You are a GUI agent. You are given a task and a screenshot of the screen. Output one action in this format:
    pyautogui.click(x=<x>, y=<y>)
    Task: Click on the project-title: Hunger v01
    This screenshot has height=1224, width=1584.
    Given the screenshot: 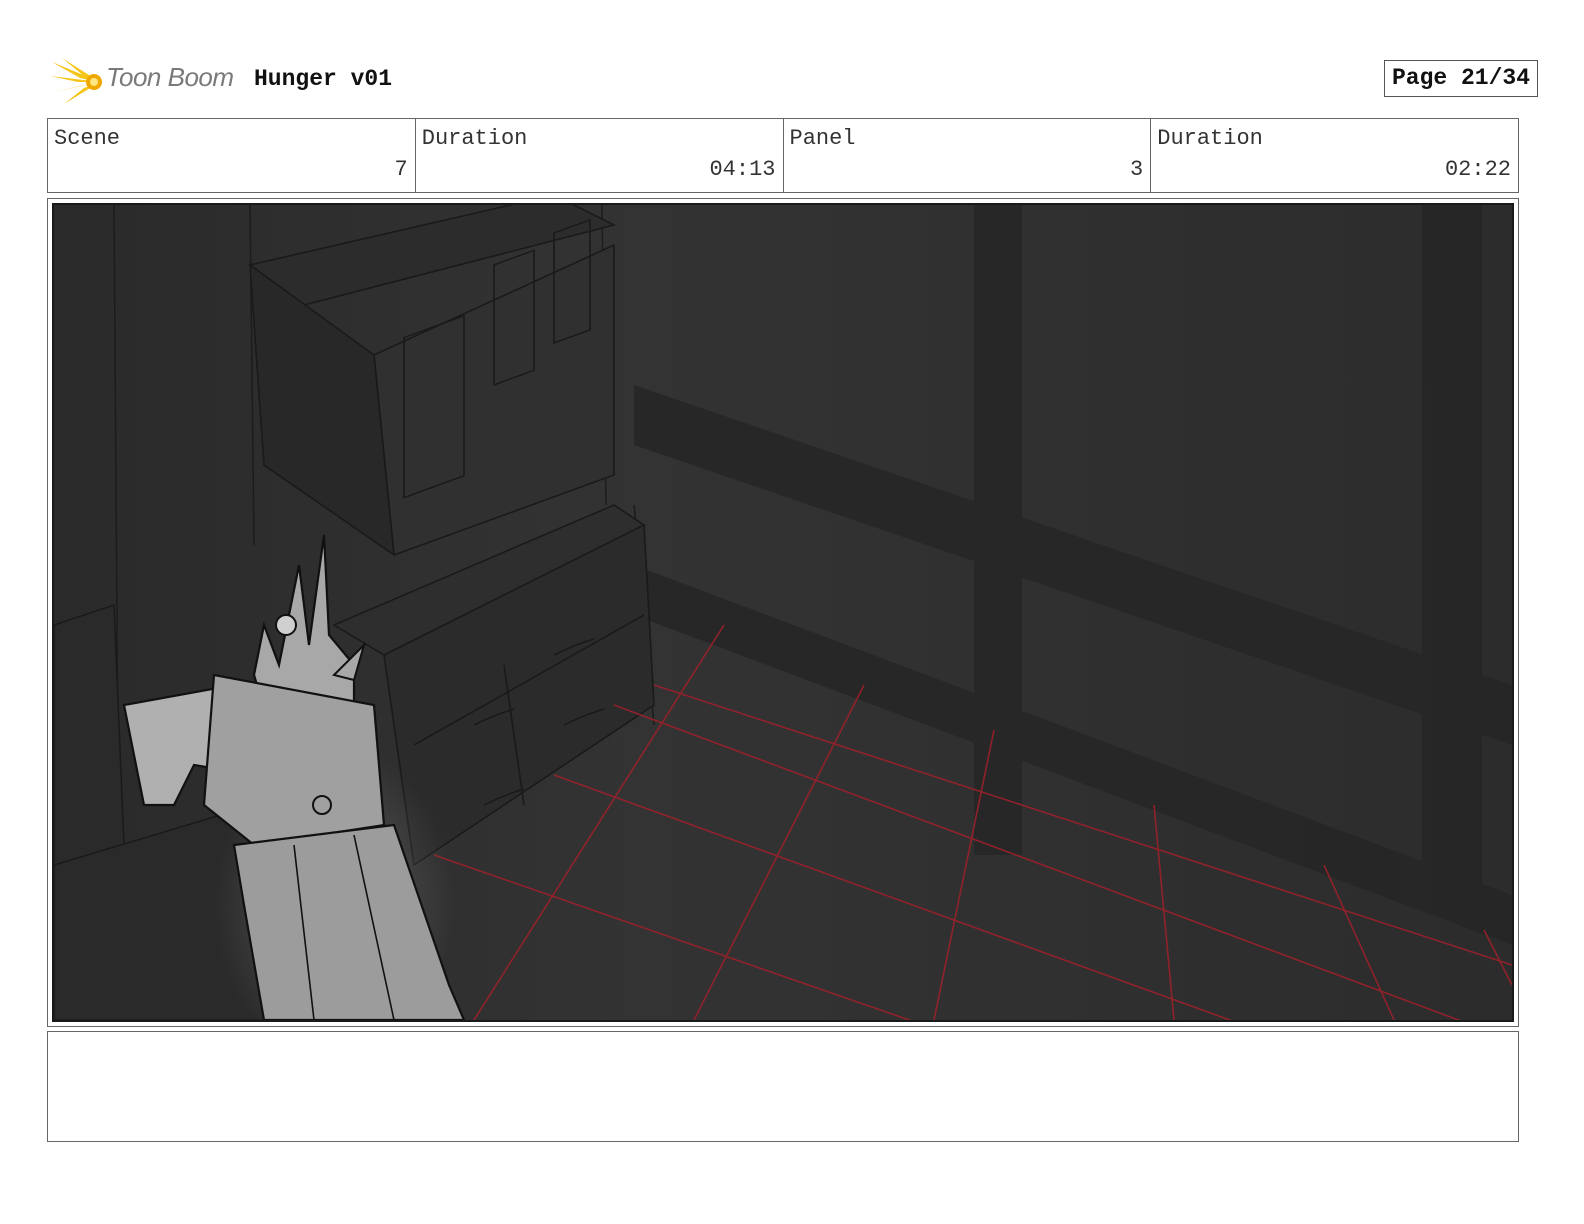 What is the action you would take?
    pyautogui.click(x=323, y=79)
    